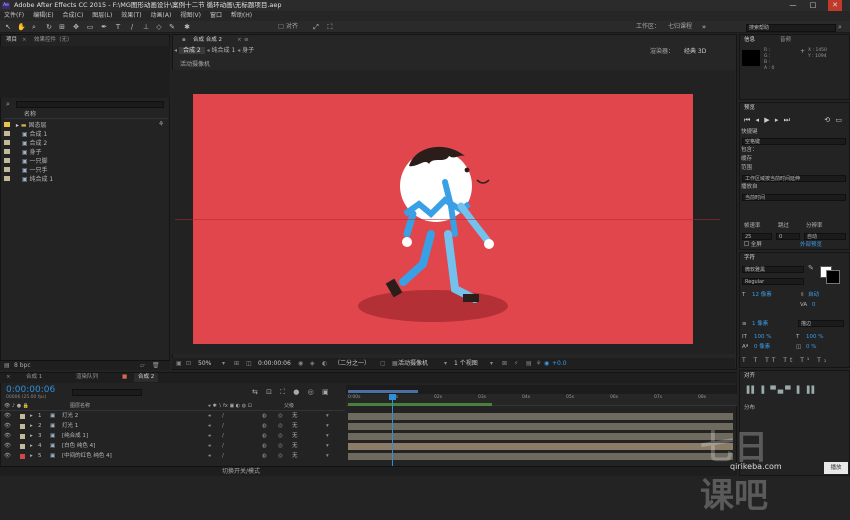  Describe the element at coordinates (516, 363) in the screenshot. I see `fast-preview-icon: ⚡` at that location.